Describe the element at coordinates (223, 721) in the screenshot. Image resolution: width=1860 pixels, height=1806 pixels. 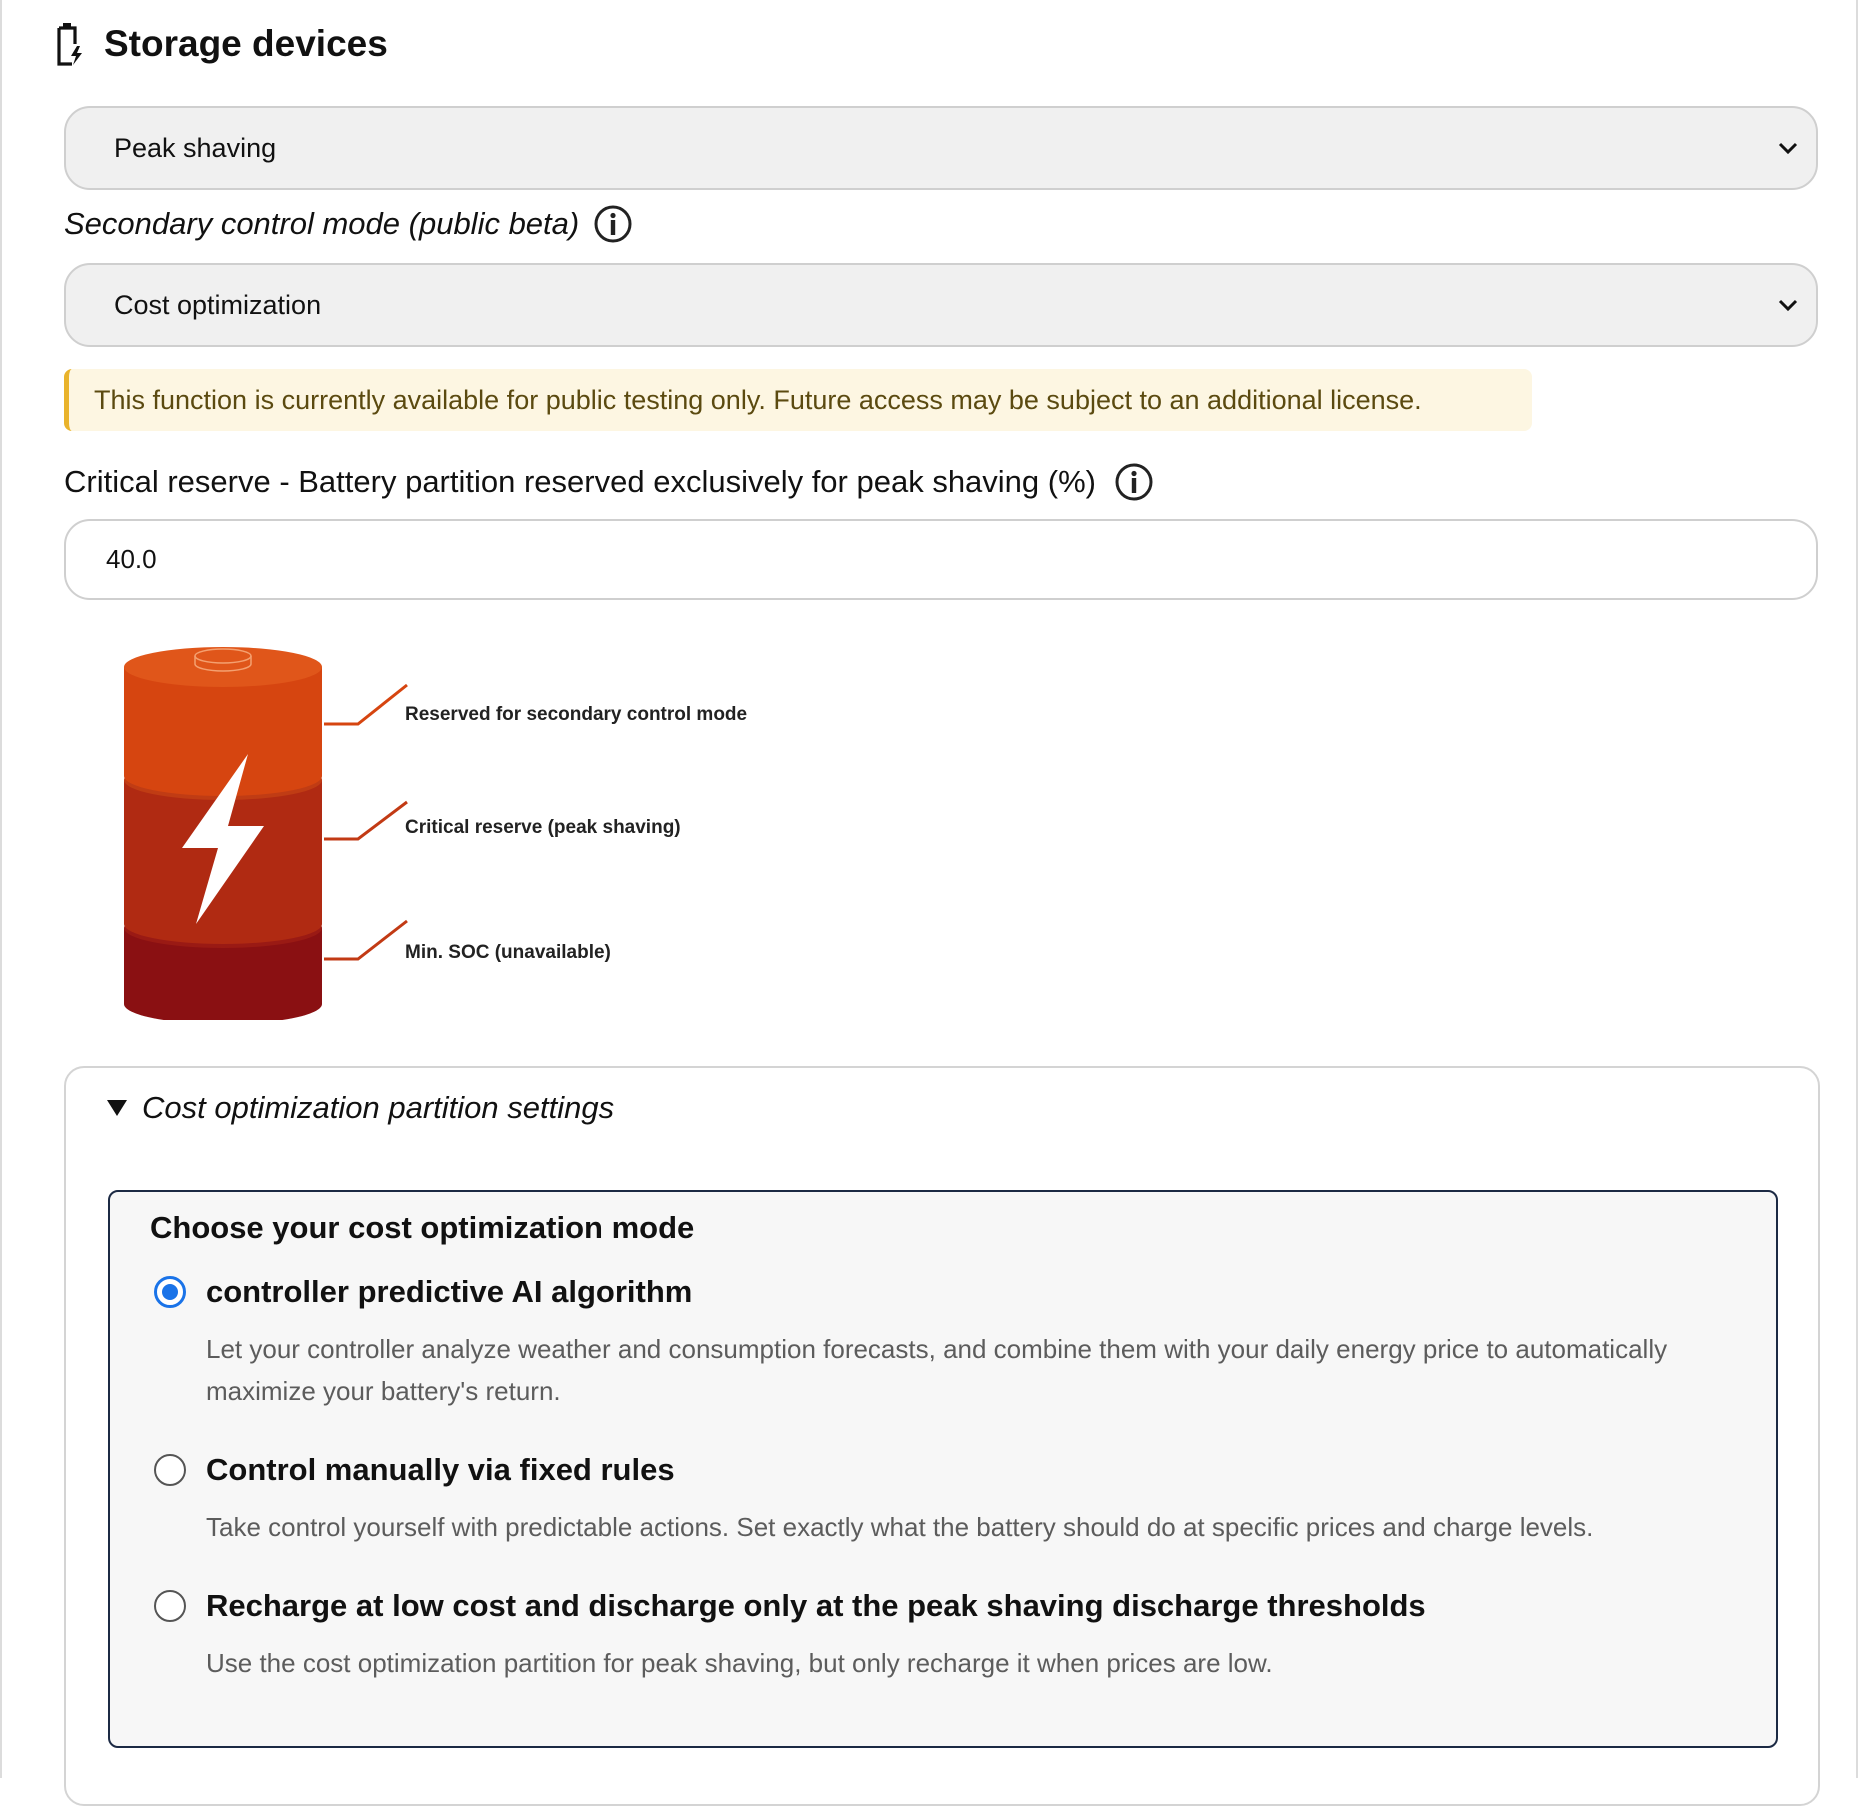
I see `battery-segment-secondary-mode` at that location.